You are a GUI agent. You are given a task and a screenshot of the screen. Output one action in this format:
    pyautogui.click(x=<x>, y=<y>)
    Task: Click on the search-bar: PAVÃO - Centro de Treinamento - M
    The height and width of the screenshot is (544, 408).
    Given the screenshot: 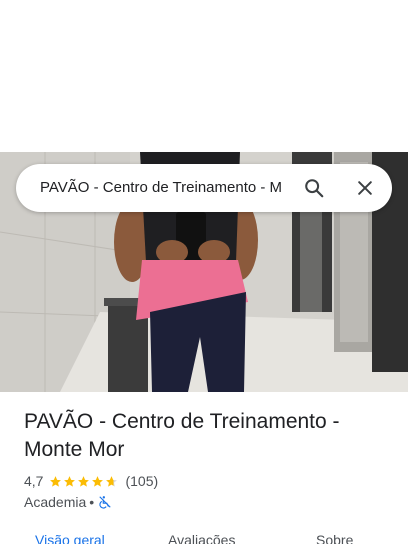 What is the action you would take?
    pyautogui.click(x=204, y=188)
    